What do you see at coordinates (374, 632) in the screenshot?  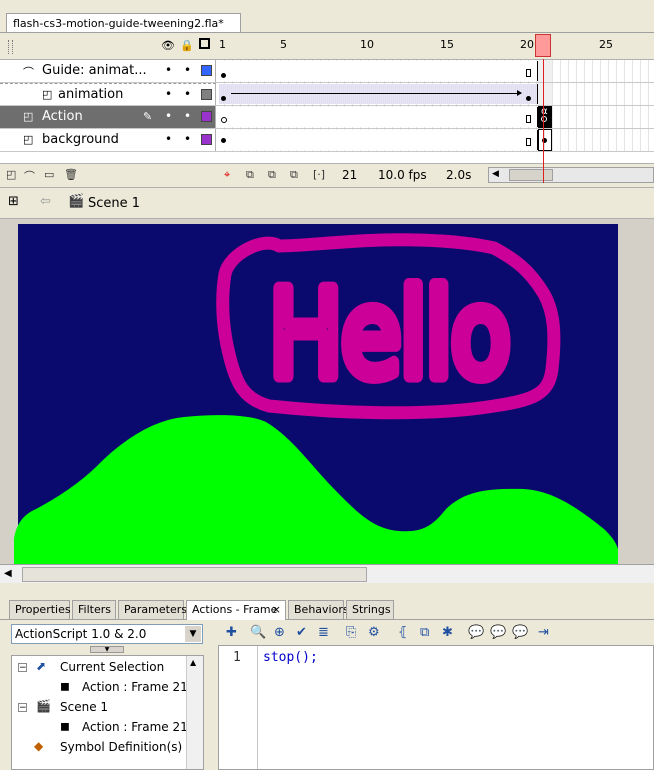 I see `debug-options-icon: ⚙` at bounding box center [374, 632].